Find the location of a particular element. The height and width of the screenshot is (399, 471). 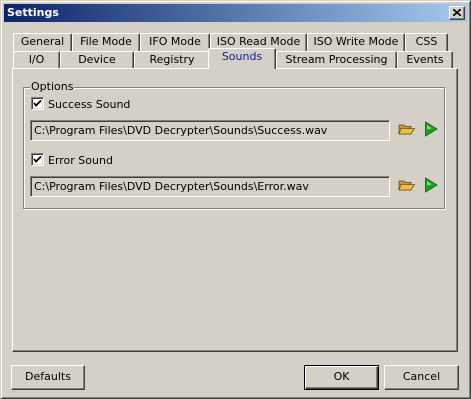

close-icon is located at coordinates (457, 12).